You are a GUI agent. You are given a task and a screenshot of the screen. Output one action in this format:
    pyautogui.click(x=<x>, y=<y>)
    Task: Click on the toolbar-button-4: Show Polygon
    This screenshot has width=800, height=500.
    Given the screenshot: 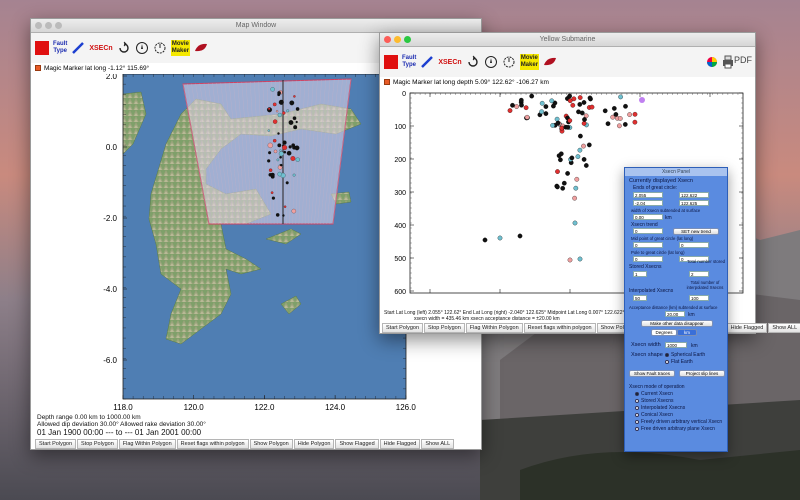 What is the action you would take?
    pyautogui.click(x=271, y=444)
    